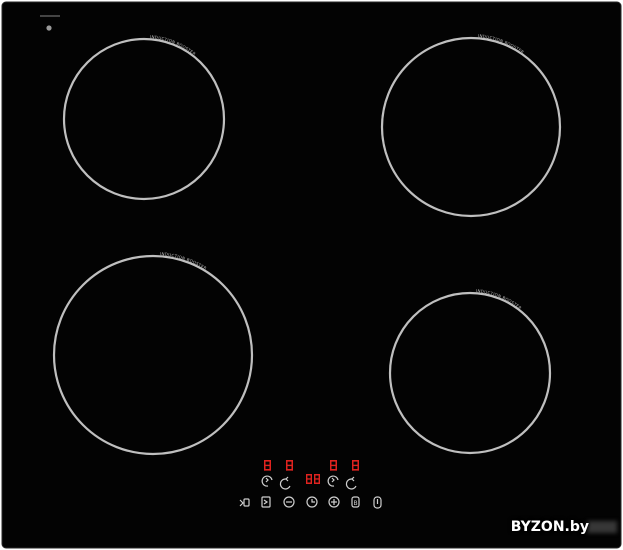 This screenshot has width=623, height=550. I want to click on watermark-smudge, so click(602, 527).